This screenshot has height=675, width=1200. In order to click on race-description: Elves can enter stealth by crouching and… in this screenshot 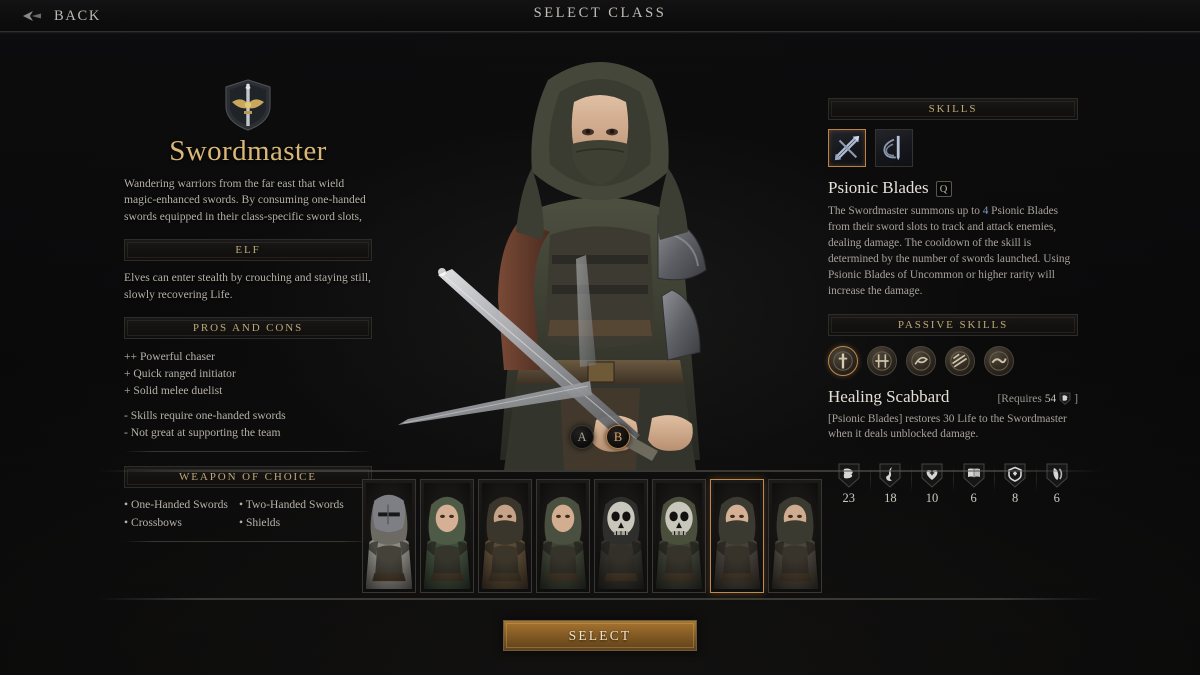, I will do `click(247, 286)`.